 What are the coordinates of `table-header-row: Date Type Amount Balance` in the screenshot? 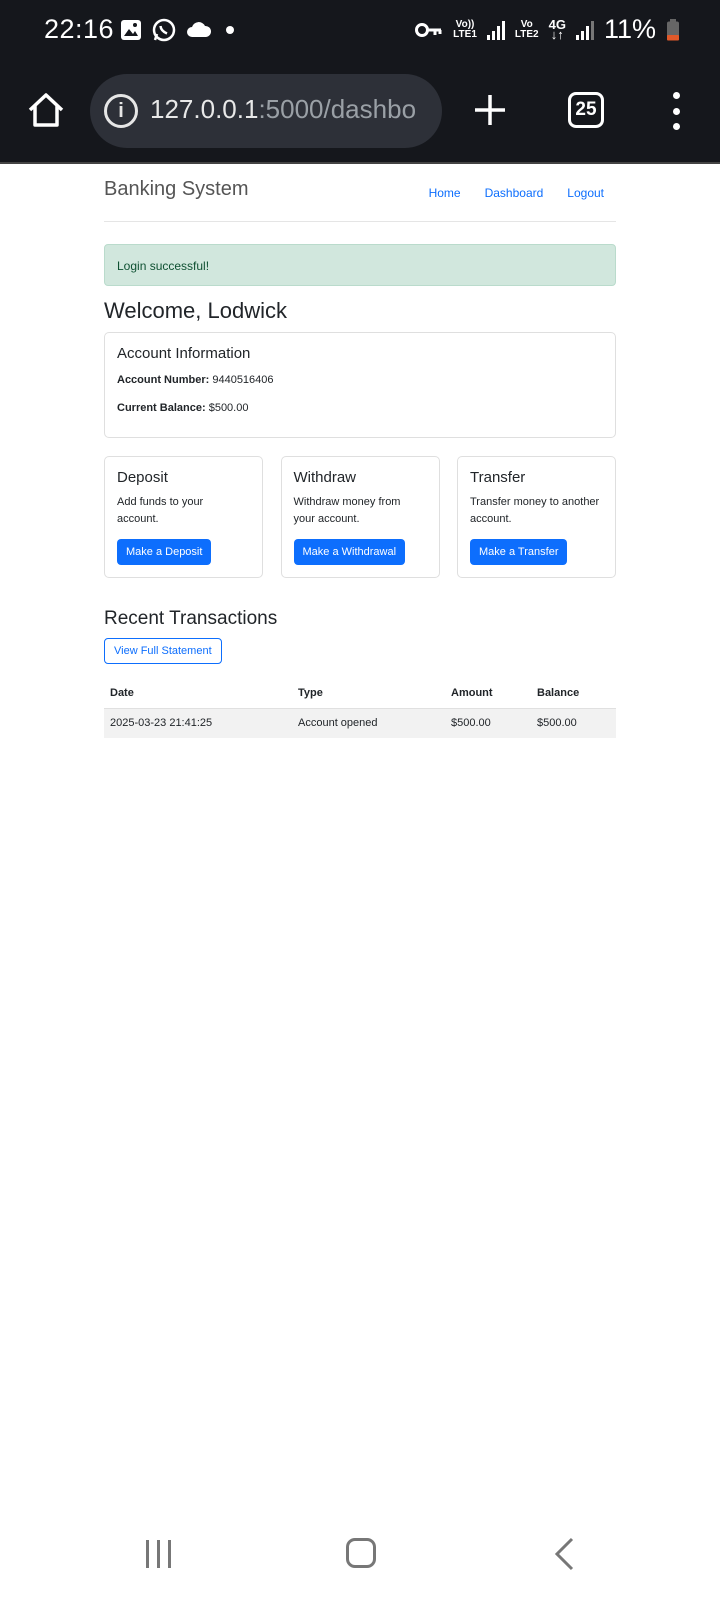 It's located at (360, 693).